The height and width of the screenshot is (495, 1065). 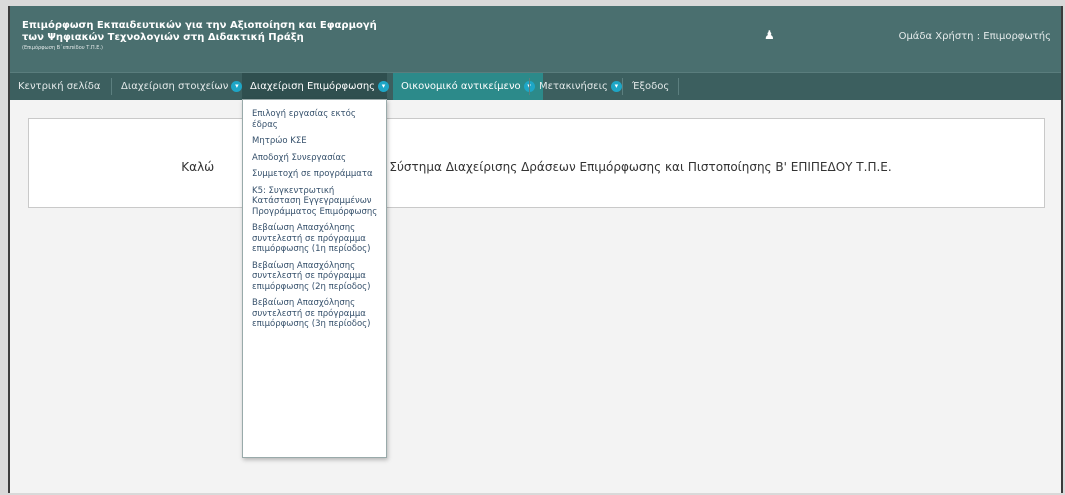 I want to click on nav-financial: Οικονομικό αντικείμενο▾, so click(x=468, y=86).